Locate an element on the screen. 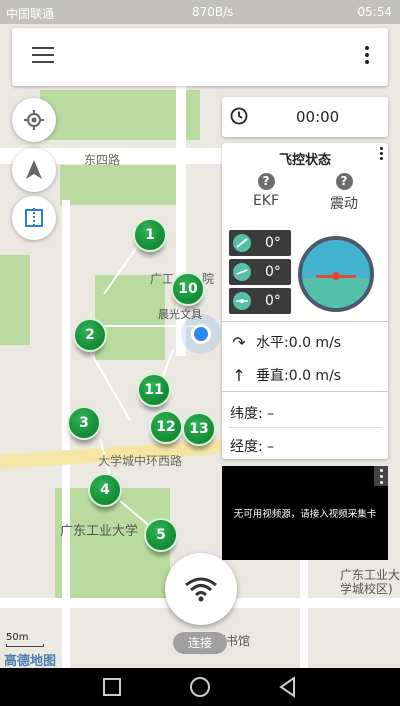 The image size is (400, 706). poi-label: 学城校区) is located at coordinates (366, 589).